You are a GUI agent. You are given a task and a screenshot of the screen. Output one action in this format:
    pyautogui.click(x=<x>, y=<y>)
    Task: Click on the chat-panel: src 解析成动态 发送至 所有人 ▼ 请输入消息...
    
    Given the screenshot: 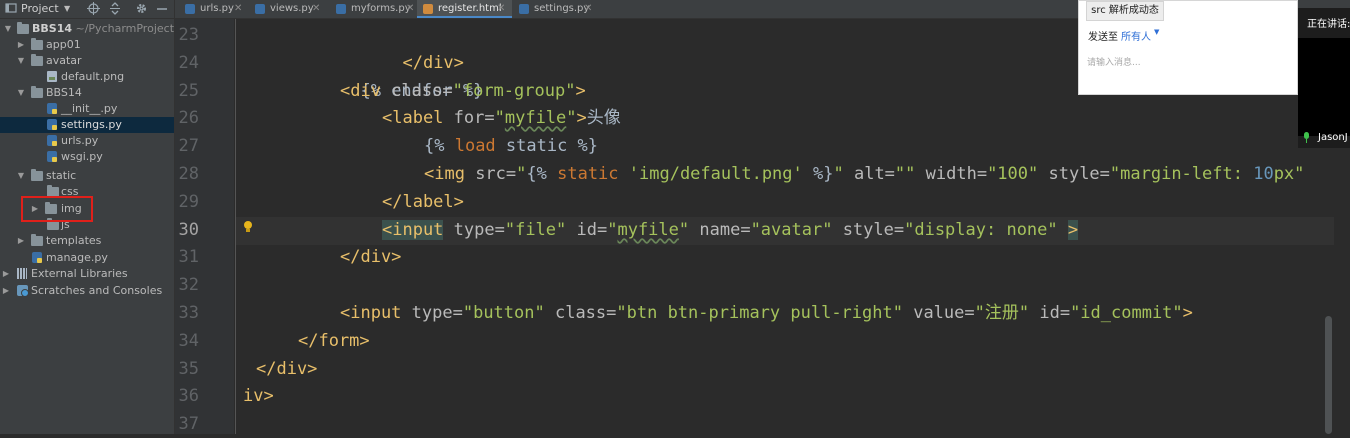 What is the action you would take?
    pyautogui.click(x=1188, y=47)
    